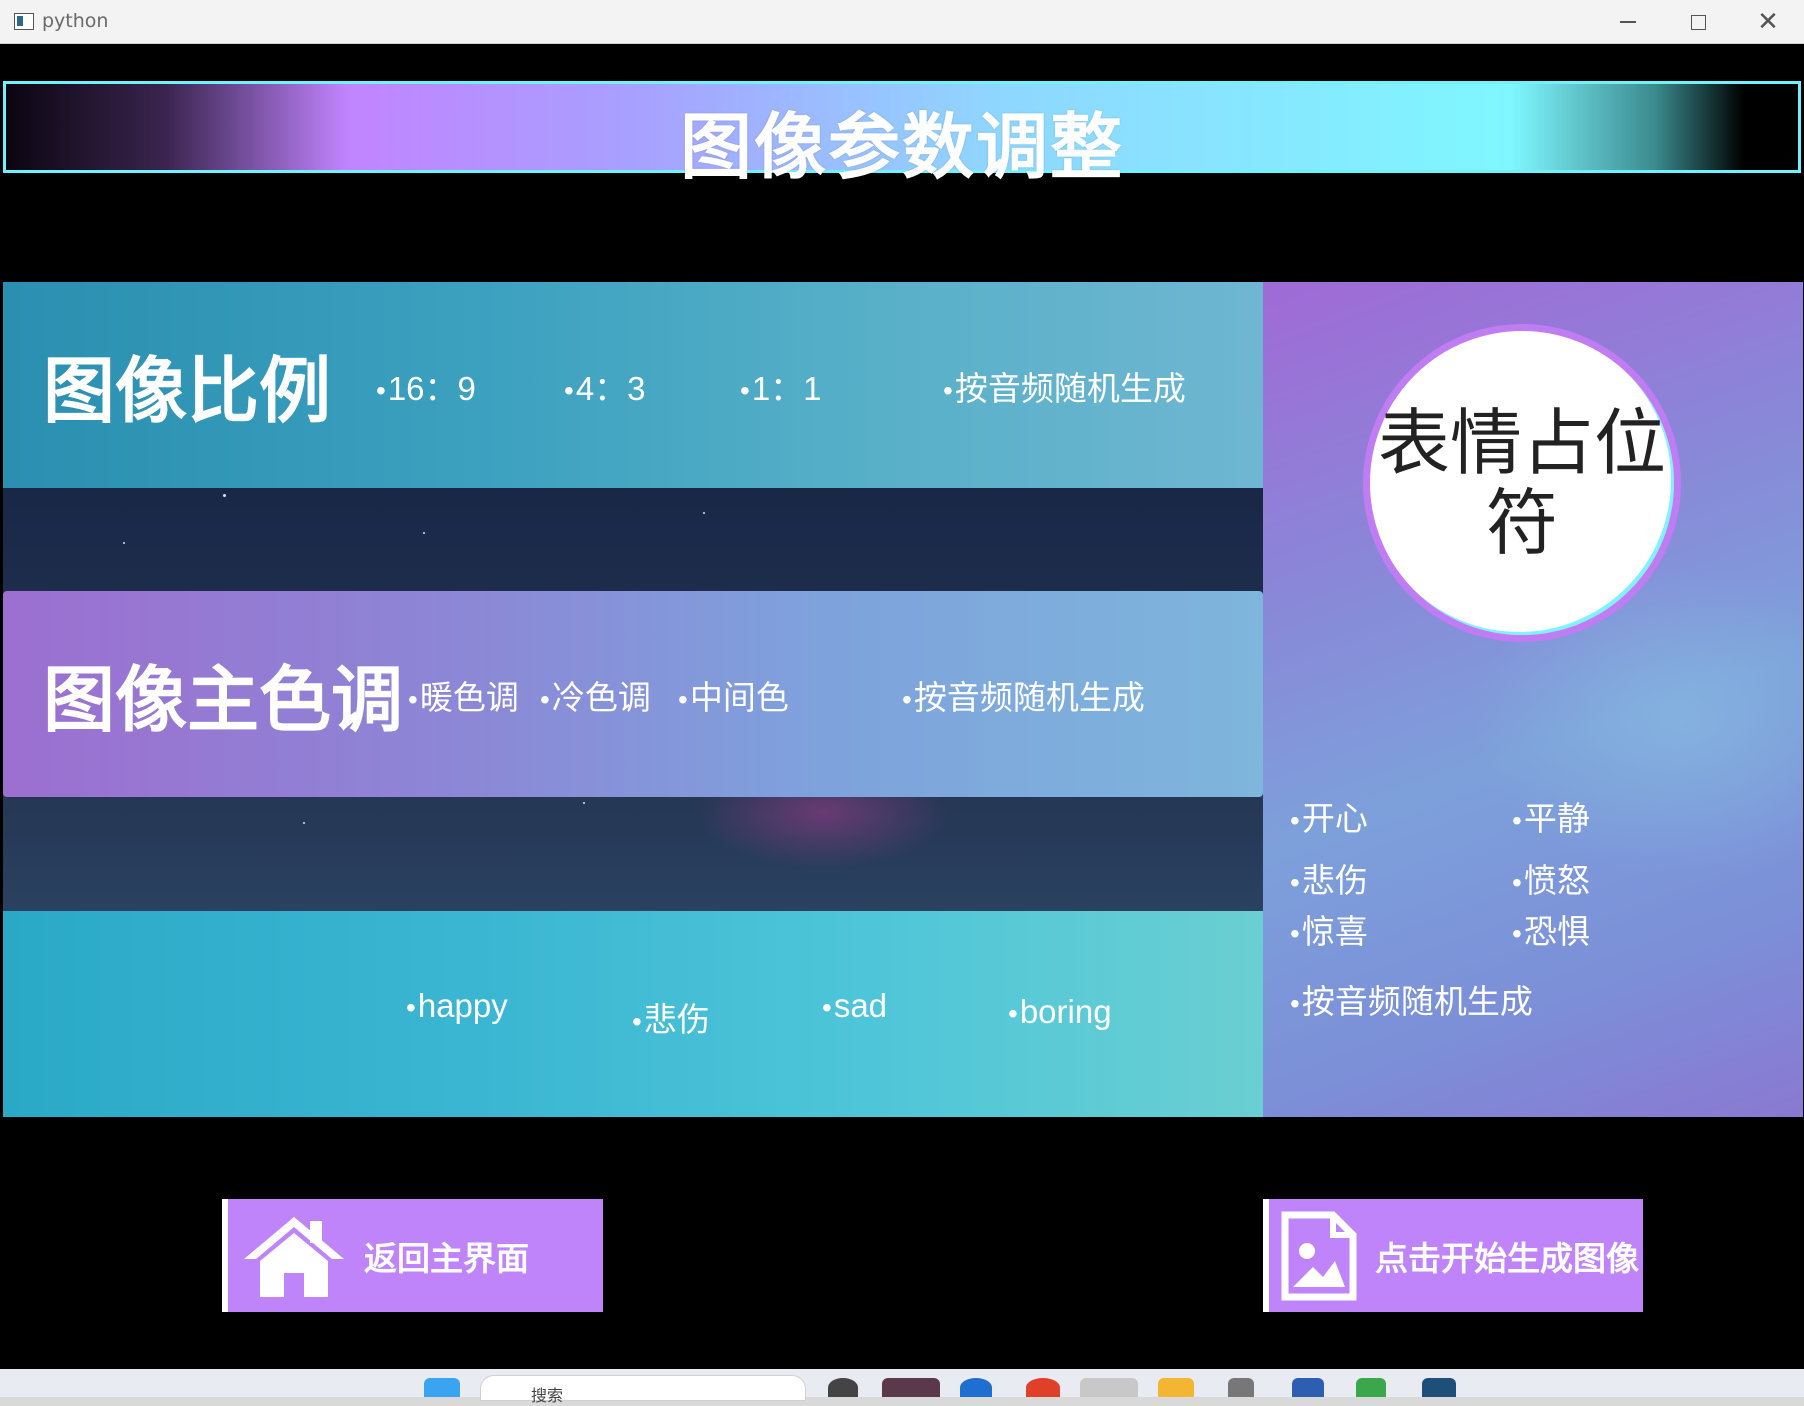 This screenshot has width=1804, height=1406. Describe the element at coordinates (426, 386) in the screenshot. I see `ratio-option-16-9: 16：9` at that location.